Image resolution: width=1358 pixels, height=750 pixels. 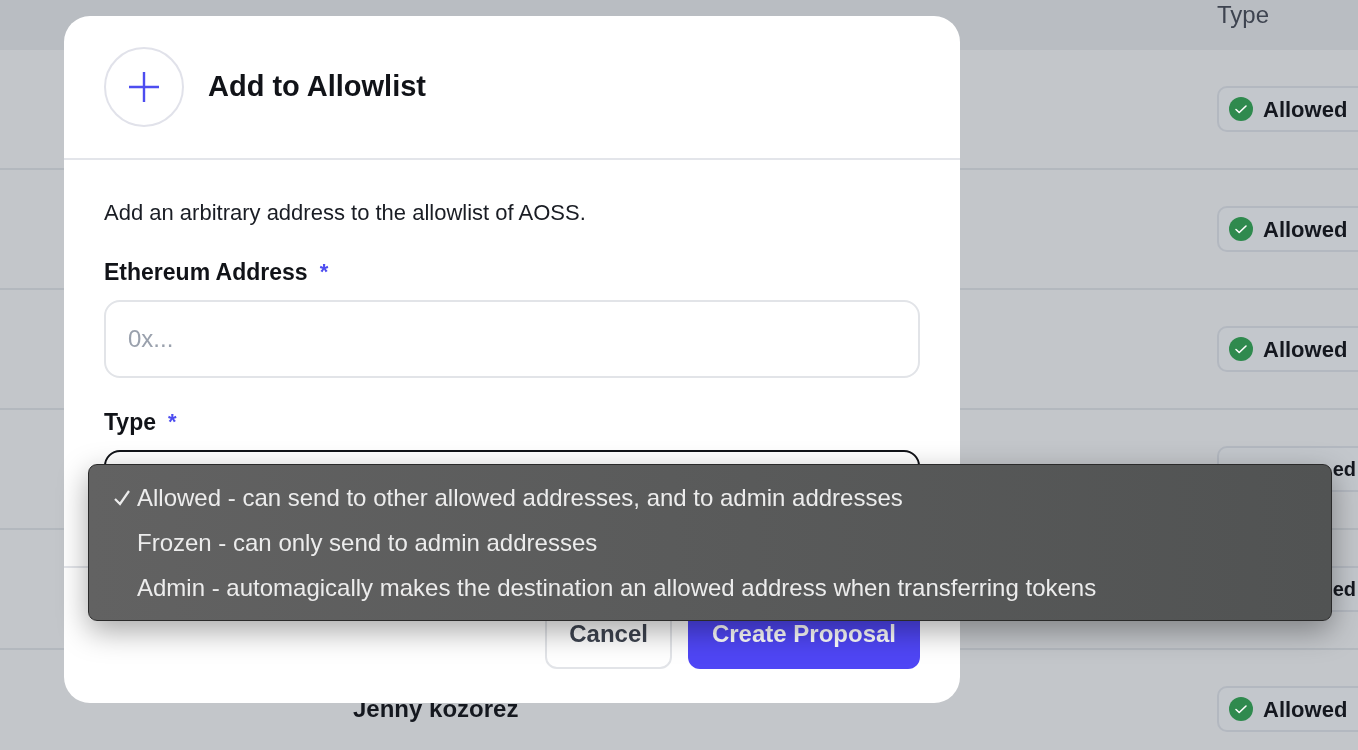 What do you see at coordinates (436, 708) in the screenshot?
I see `owner-name: Jenny kozorez` at bounding box center [436, 708].